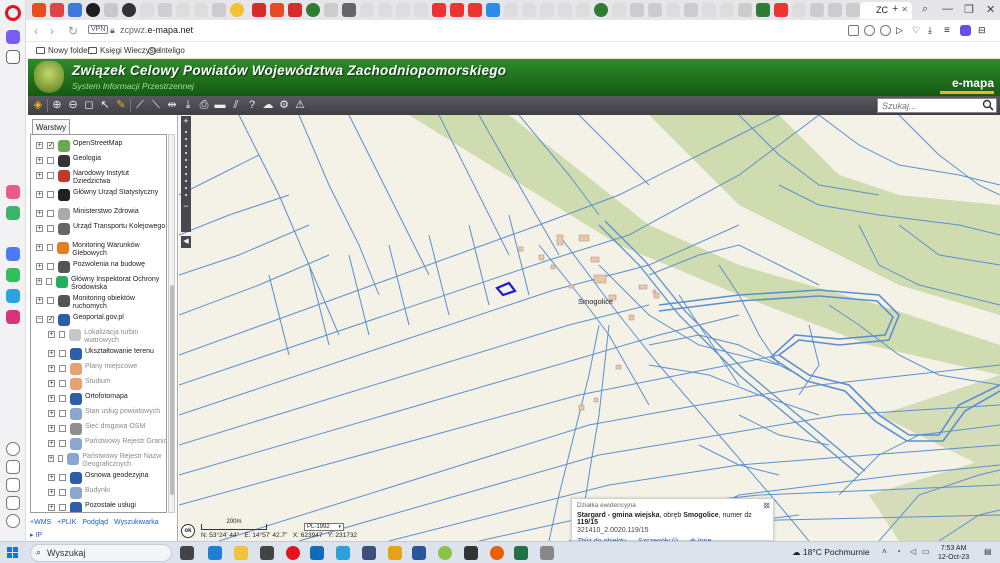 Image resolution: width=1000 pixels, height=563 pixels. I want to click on firefox-icon, so click(497, 553).